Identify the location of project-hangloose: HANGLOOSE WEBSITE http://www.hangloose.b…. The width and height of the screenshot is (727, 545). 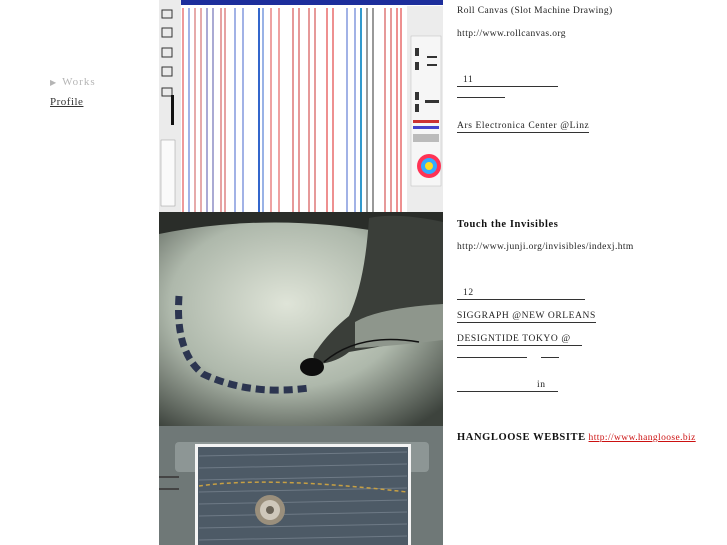
(576, 437).